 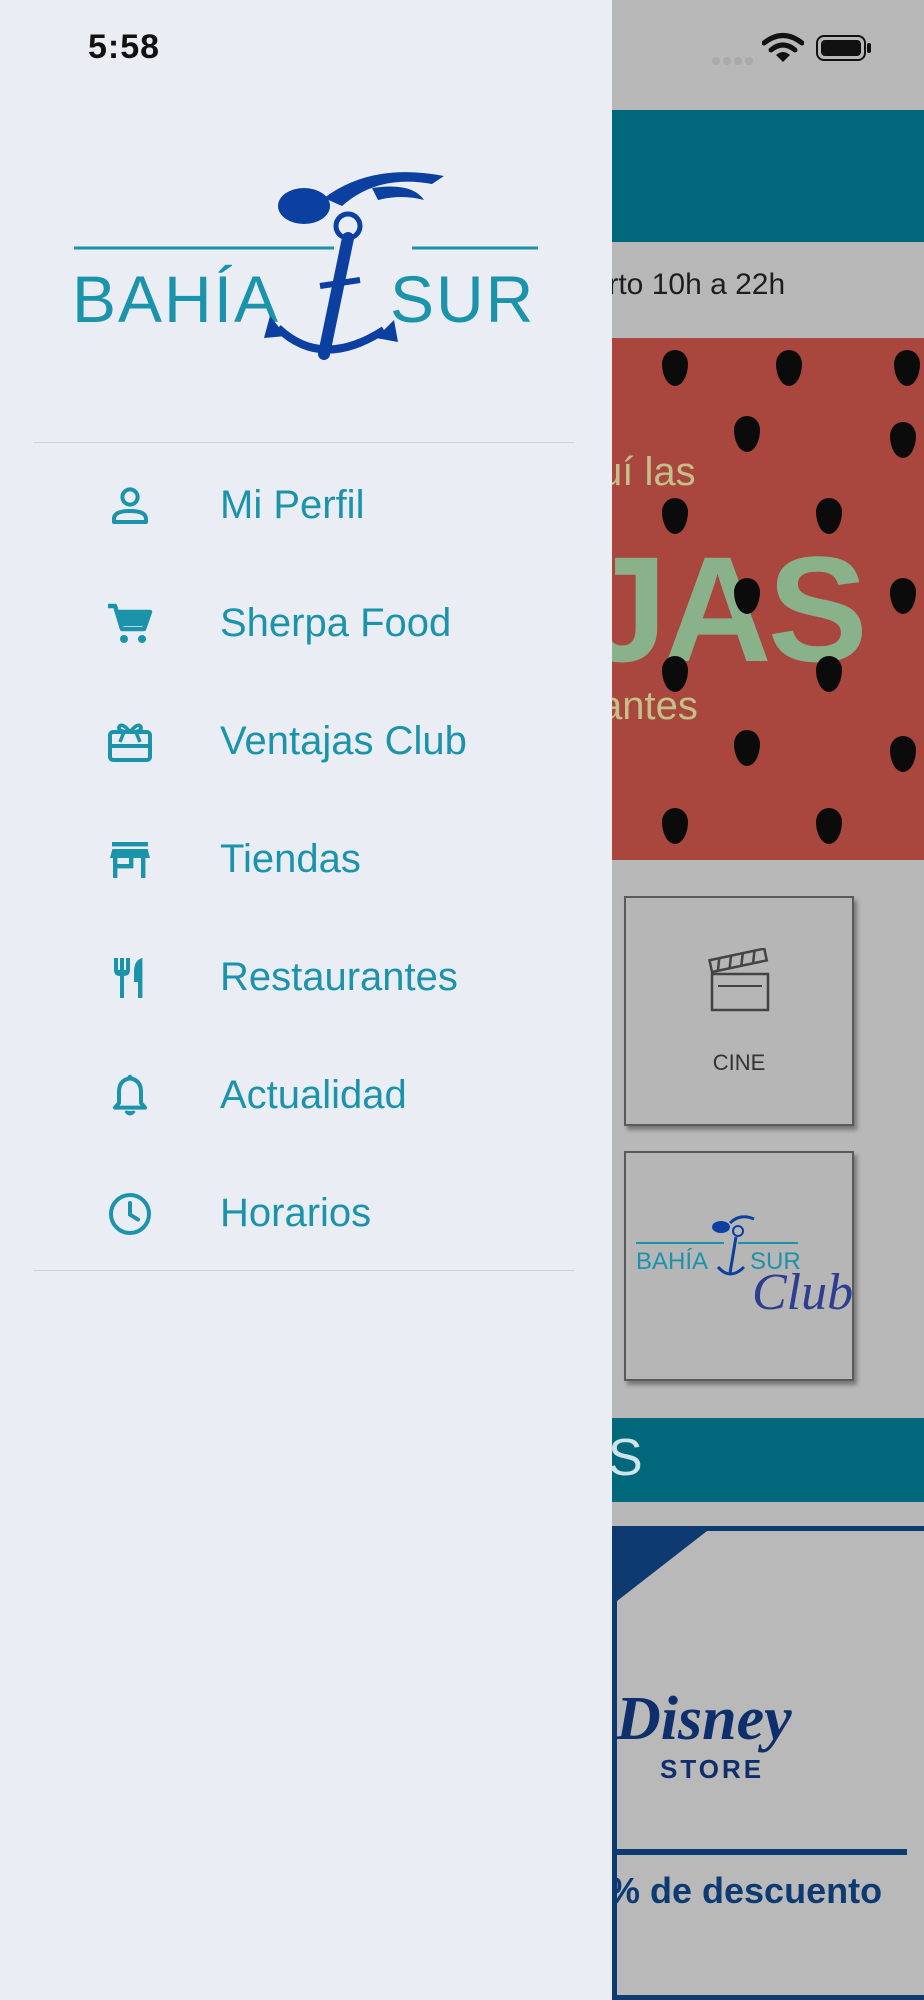 I want to click on menu-item-ventajas-club: Ventajas Club, so click(x=306, y=742).